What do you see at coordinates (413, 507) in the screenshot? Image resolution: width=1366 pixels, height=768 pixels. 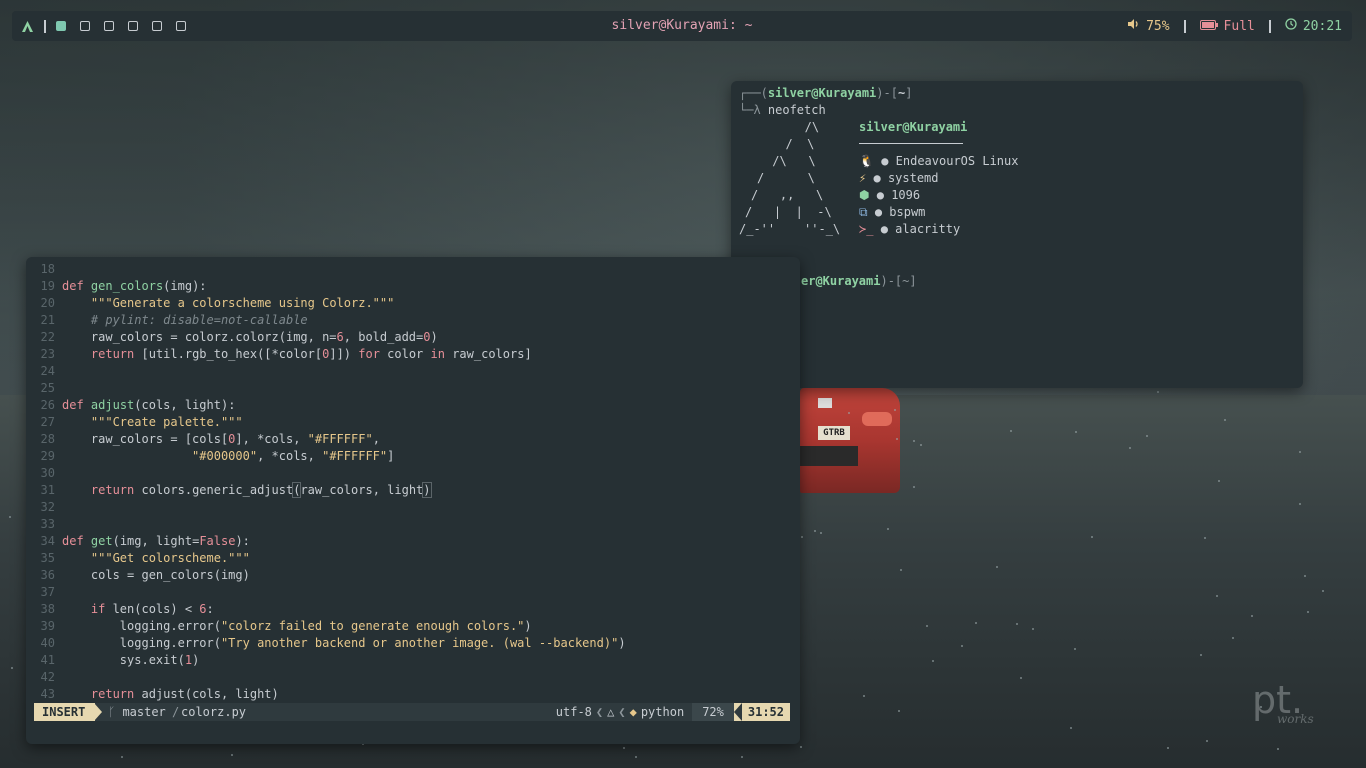 I see `code-line: 32` at bounding box center [413, 507].